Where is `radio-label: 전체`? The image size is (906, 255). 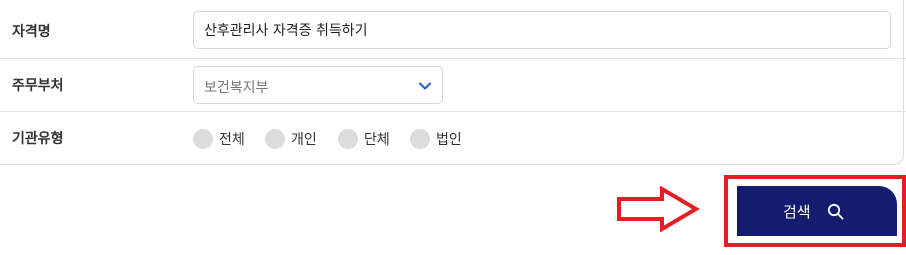
radio-label: 전체 is located at coordinates (232, 140).